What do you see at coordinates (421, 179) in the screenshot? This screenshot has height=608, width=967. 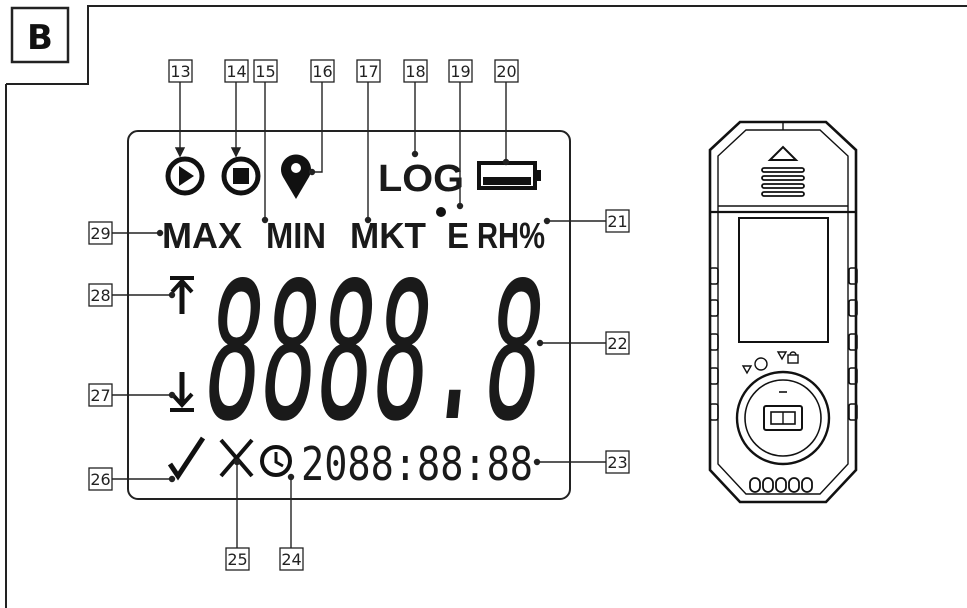 I see `log-indicator: LOG` at bounding box center [421, 179].